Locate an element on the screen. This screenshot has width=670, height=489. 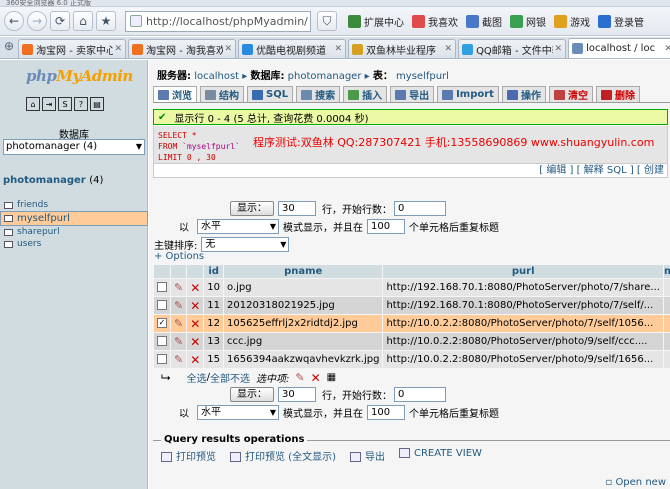
toolbar-item: 网银 is located at coordinates (528, 21).